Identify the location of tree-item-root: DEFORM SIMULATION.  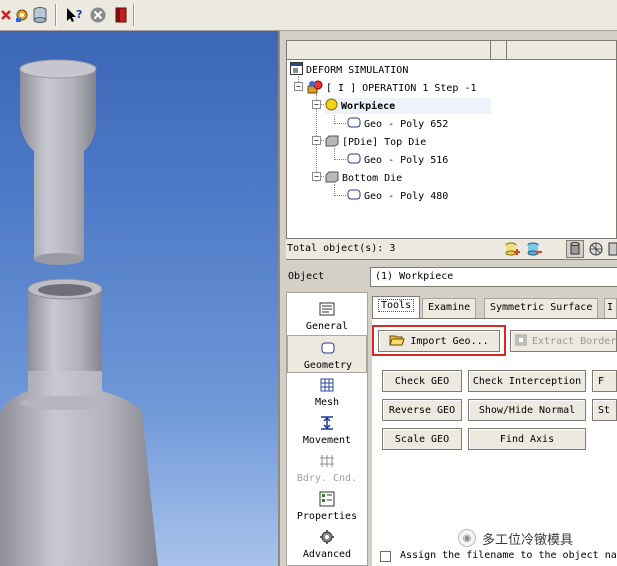
(349, 70).